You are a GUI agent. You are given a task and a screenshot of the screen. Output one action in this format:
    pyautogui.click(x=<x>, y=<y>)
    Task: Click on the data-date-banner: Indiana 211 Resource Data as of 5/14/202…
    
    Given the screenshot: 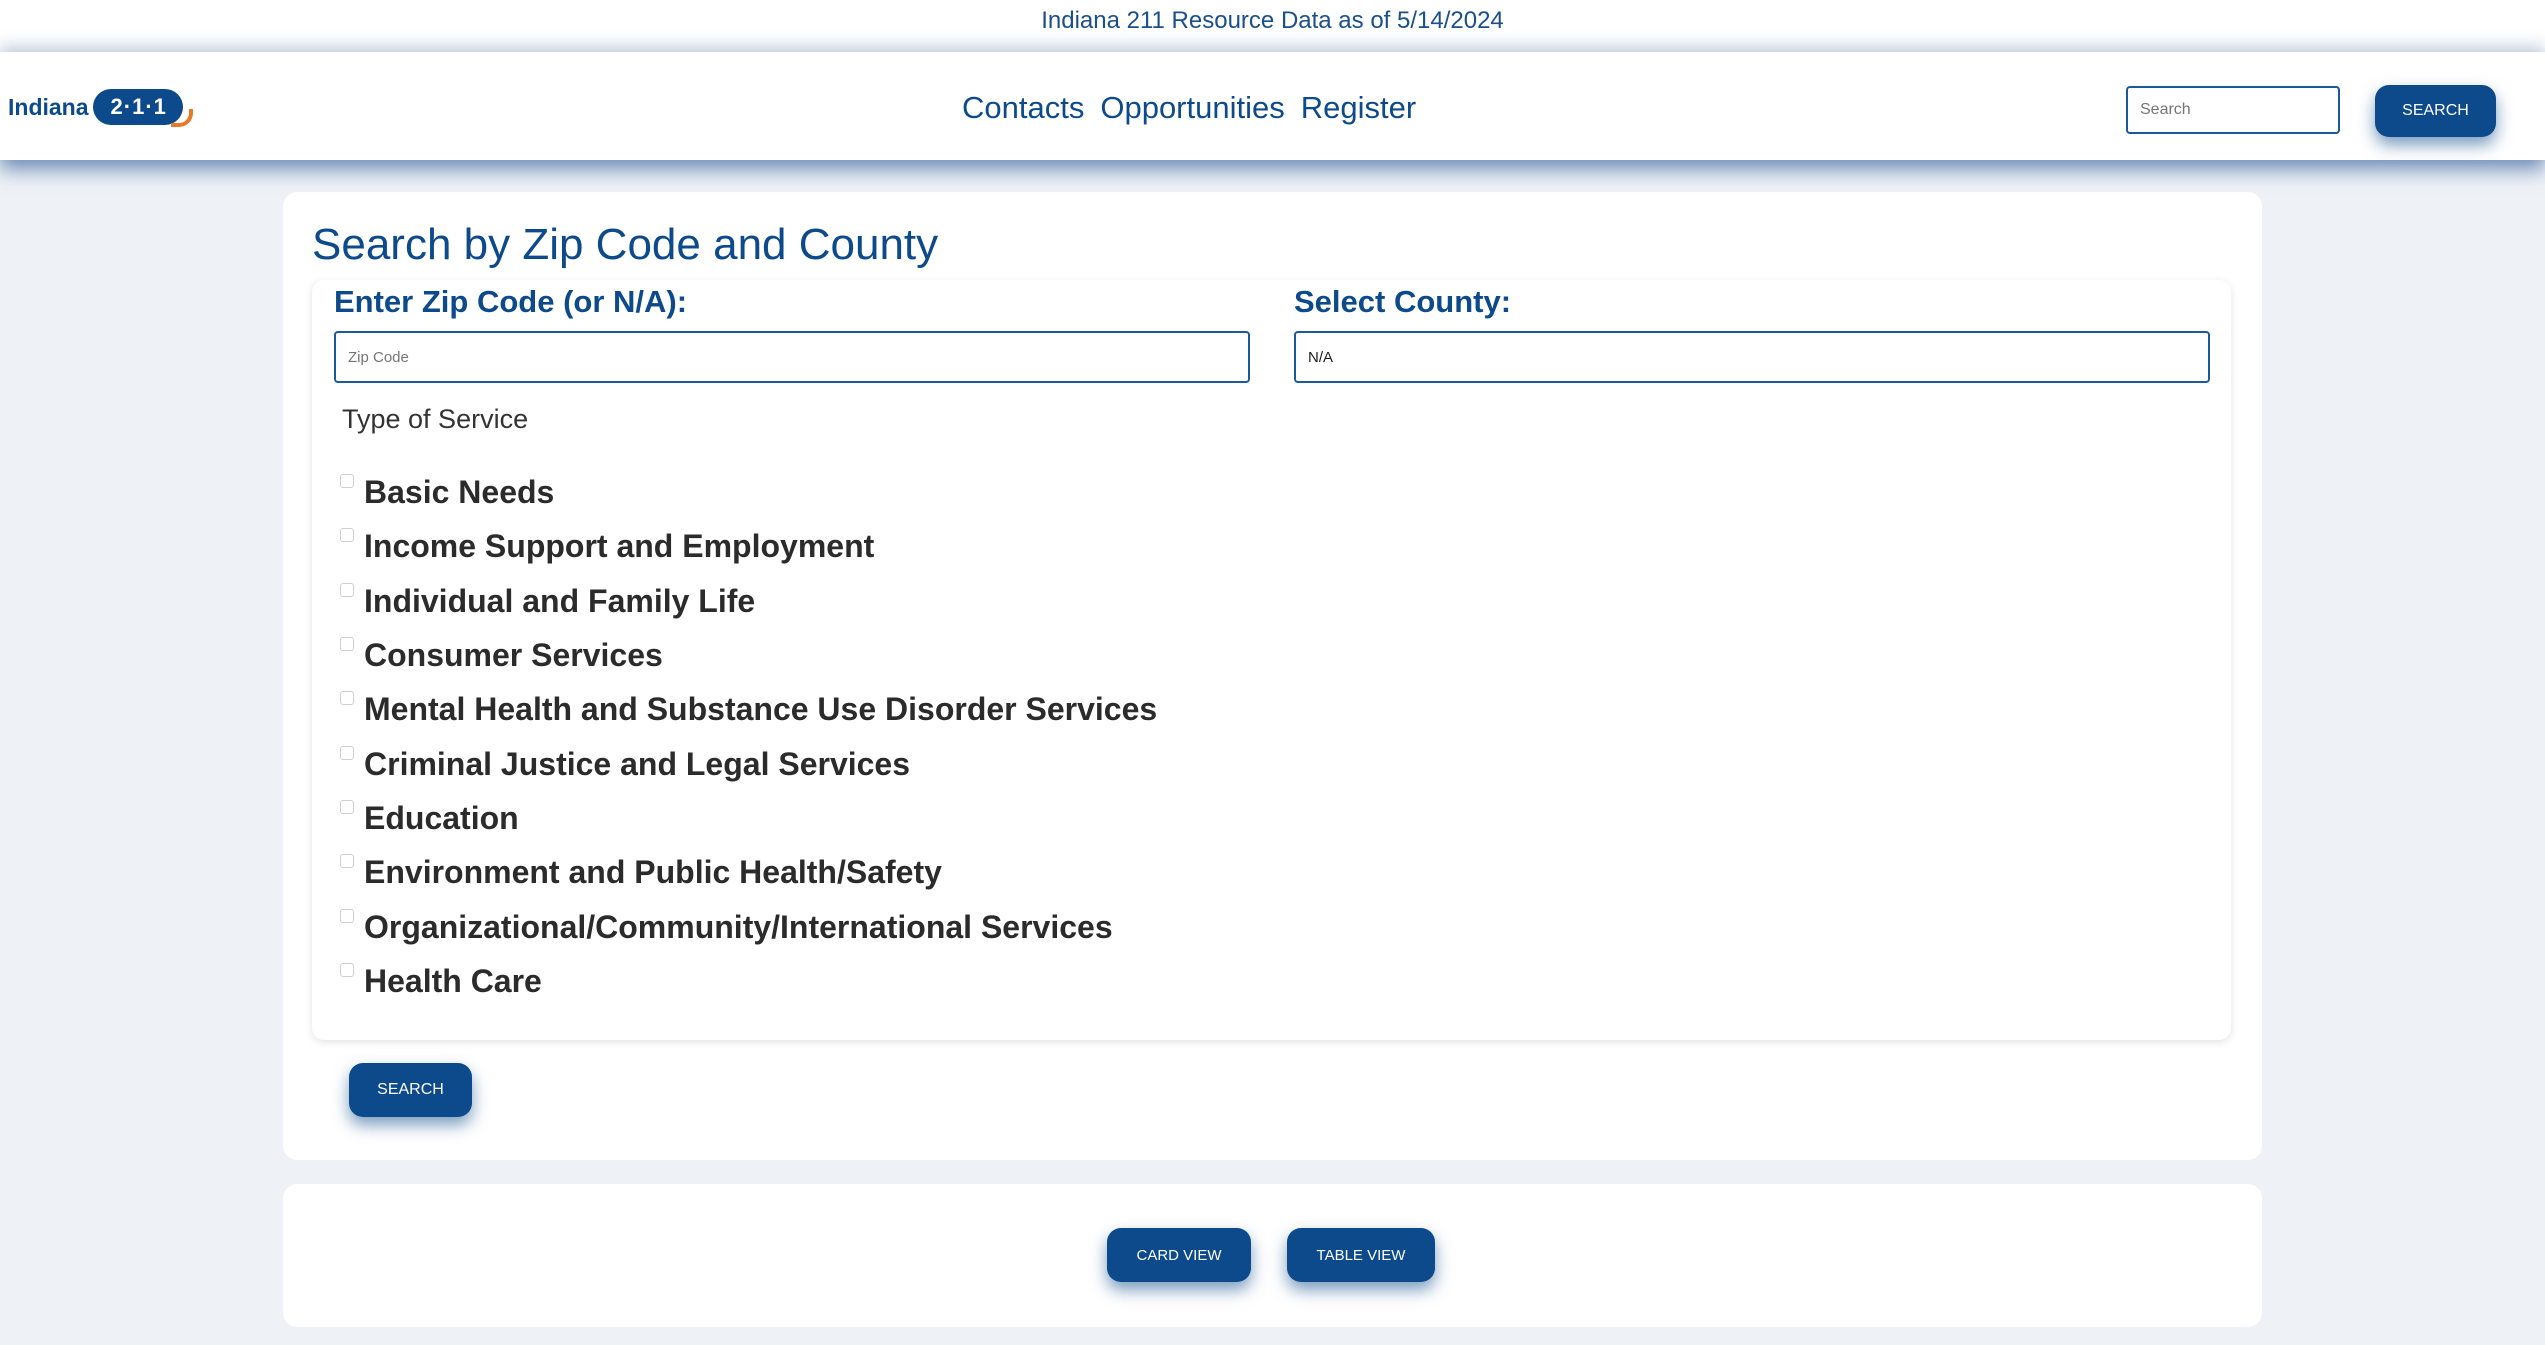 What is the action you would take?
    pyautogui.click(x=1272, y=26)
    